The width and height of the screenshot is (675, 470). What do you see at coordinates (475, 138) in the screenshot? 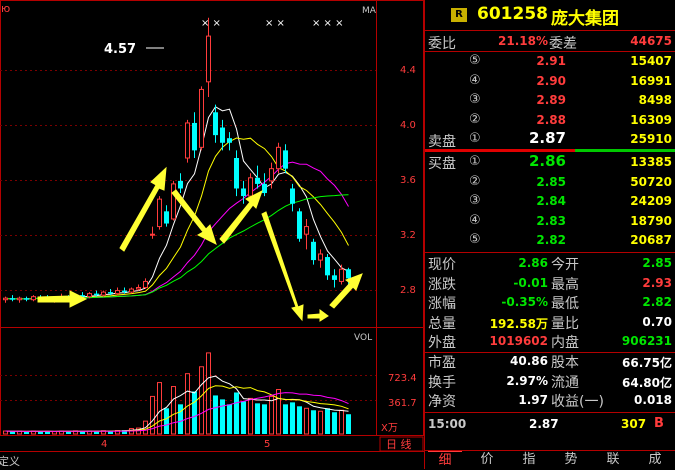
I see `sell-level: ①` at bounding box center [475, 138].